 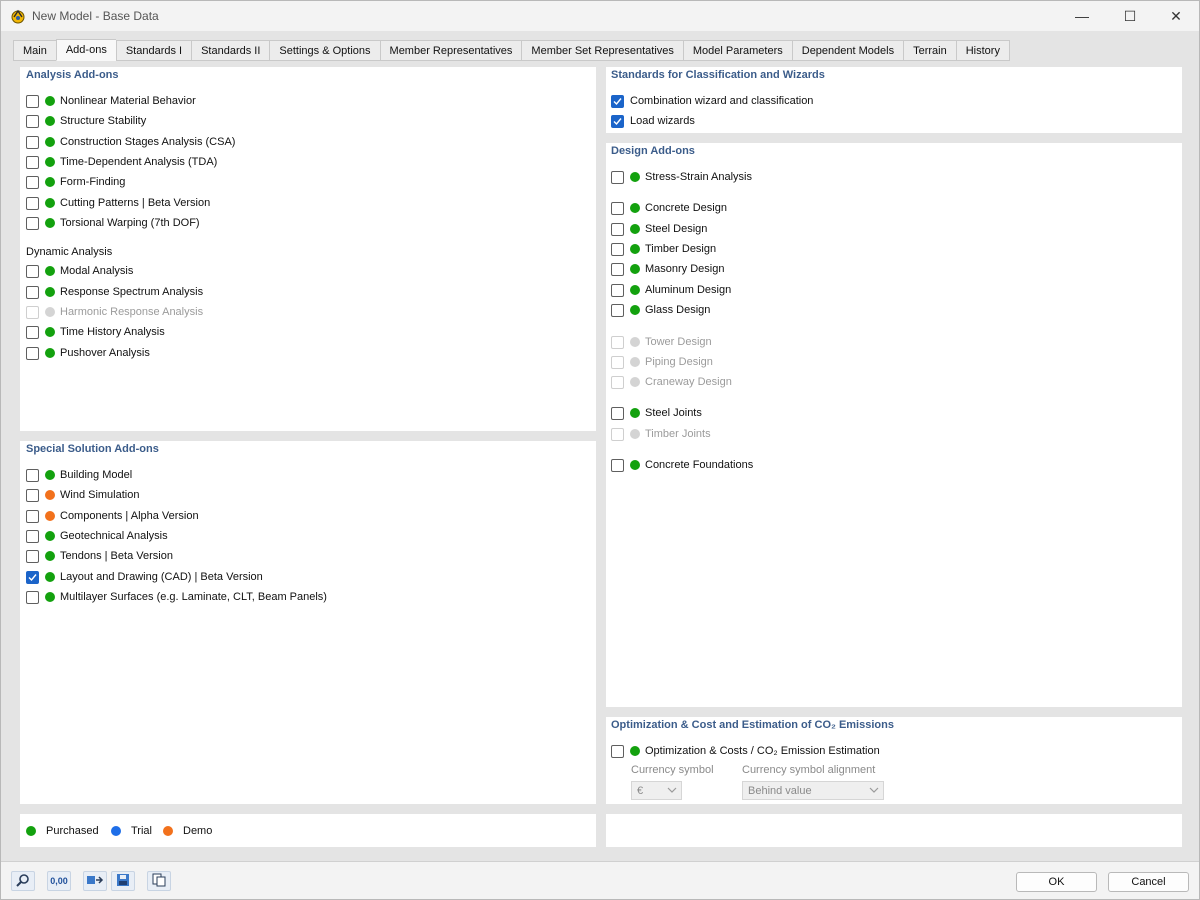 I want to click on addon-response-spectrum: Response Spectrum Analysis, so click(x=114, y=292).